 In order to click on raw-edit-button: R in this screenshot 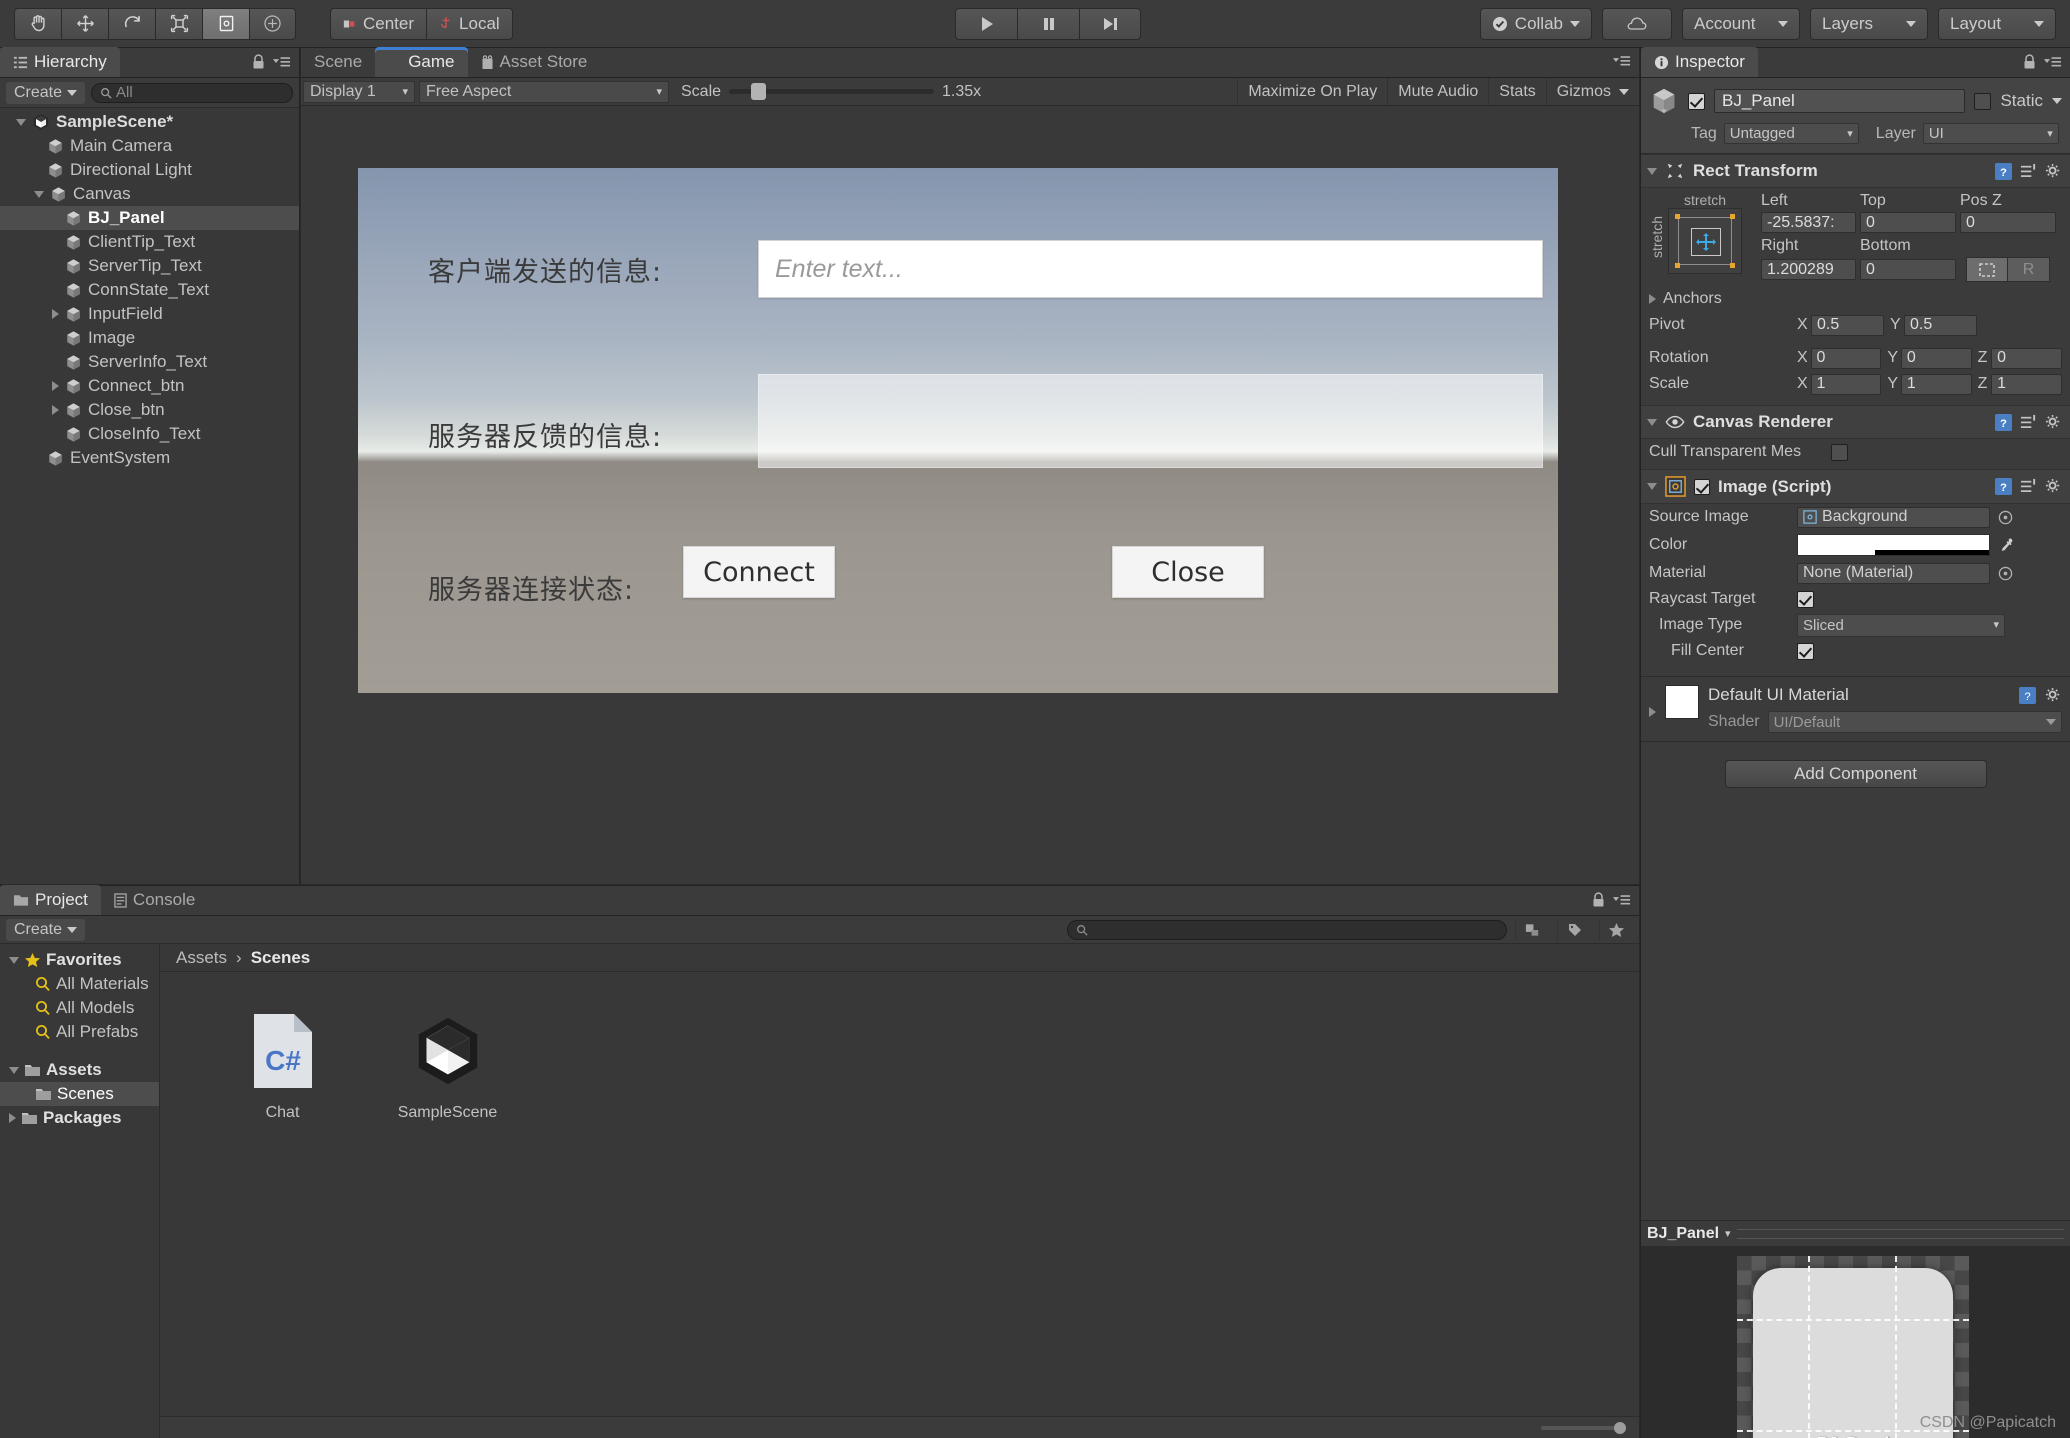, I will do `click(2029, 269)`.